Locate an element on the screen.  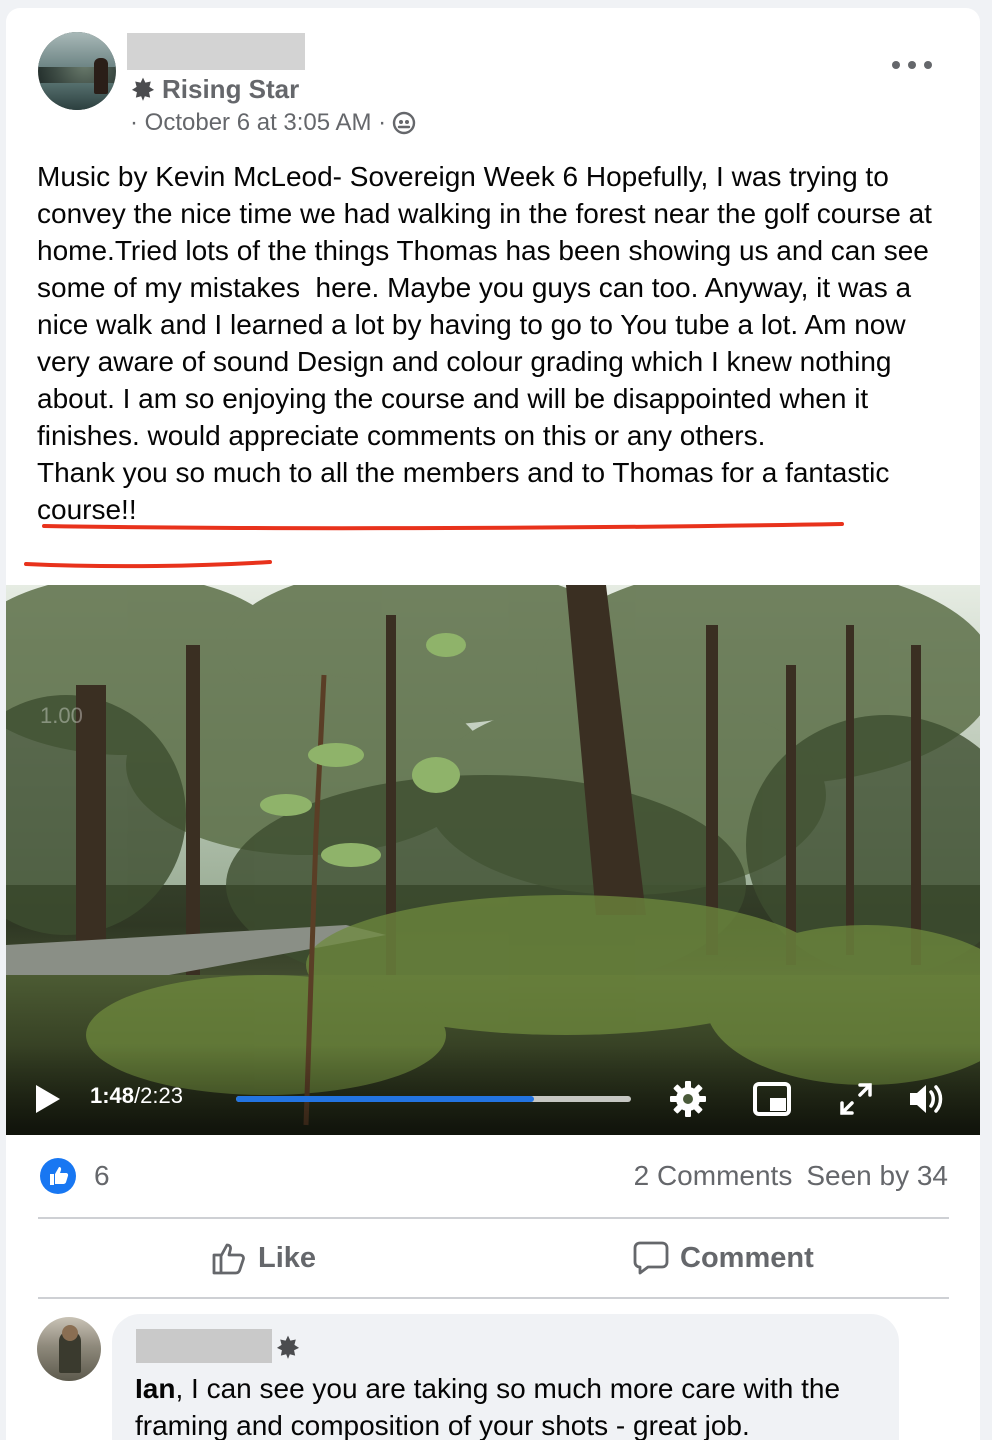
more-icon is located at coordinates (912, 65).